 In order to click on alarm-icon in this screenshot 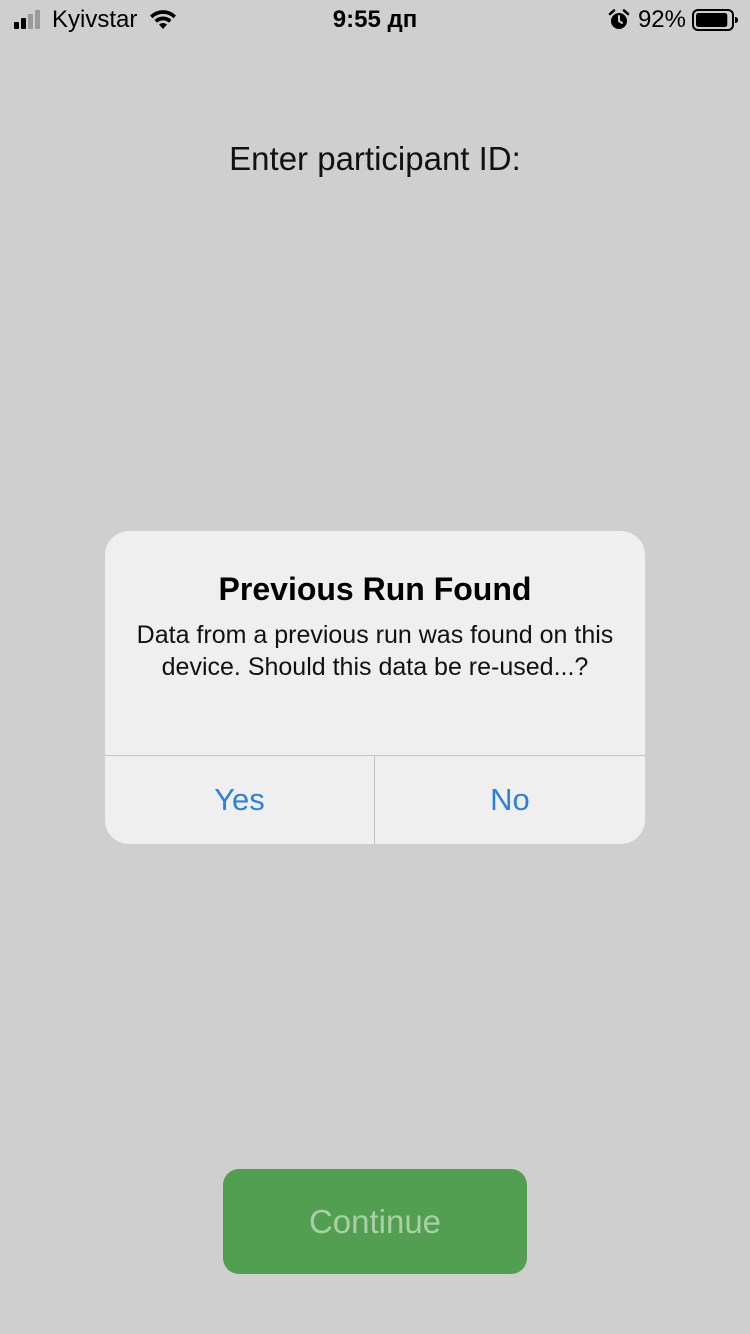, I will do `click(619, 19)`.